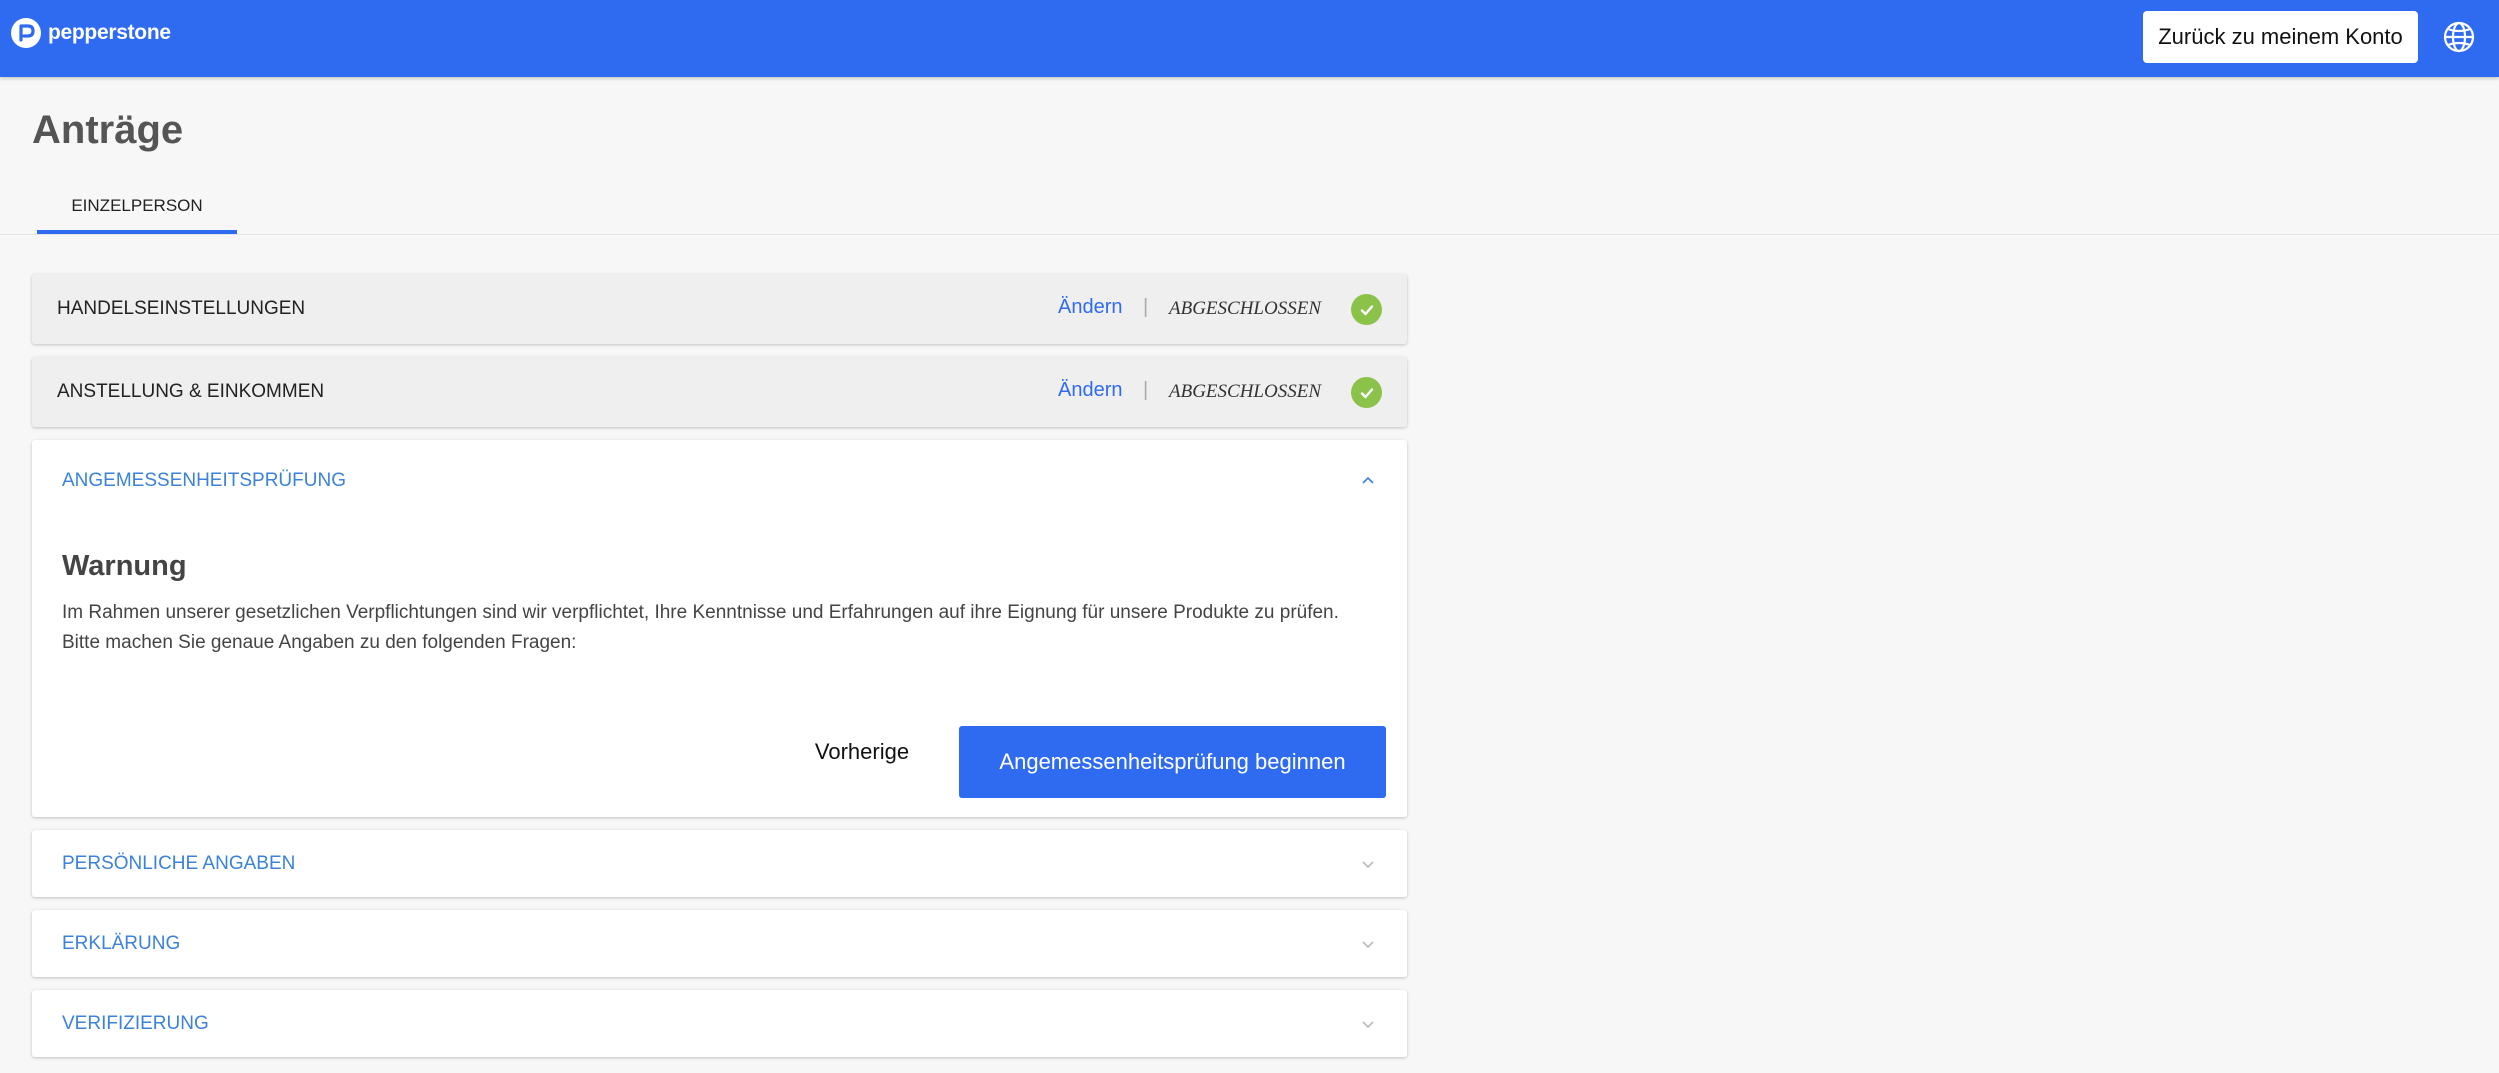 The height and width of the screenshot is (1073, 2499). I want to click on chevron-up-icon, so click(1368, 480).